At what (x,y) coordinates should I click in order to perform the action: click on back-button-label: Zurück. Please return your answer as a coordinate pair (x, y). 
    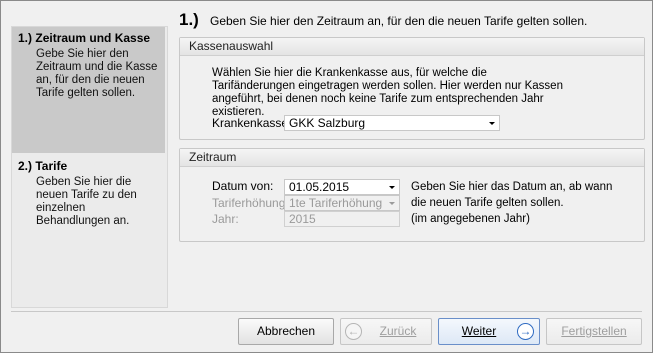
    Looking at the image, I should click on (398, 331).